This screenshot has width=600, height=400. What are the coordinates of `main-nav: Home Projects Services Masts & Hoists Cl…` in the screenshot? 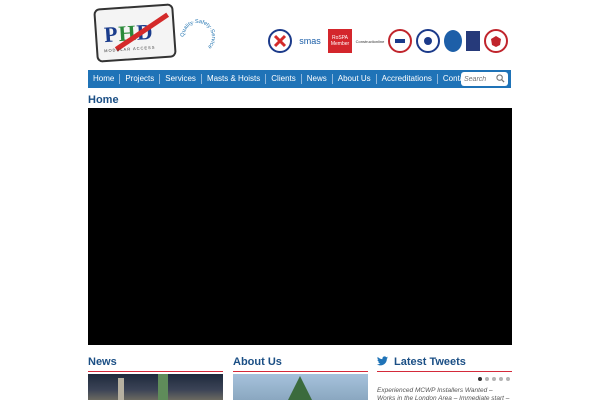 It's located at (299, 79).